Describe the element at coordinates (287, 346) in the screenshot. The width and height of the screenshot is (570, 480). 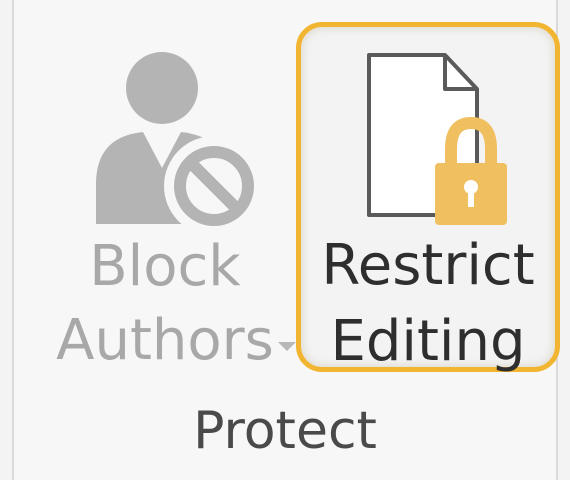
I see `chevron-down-icon` at that location.